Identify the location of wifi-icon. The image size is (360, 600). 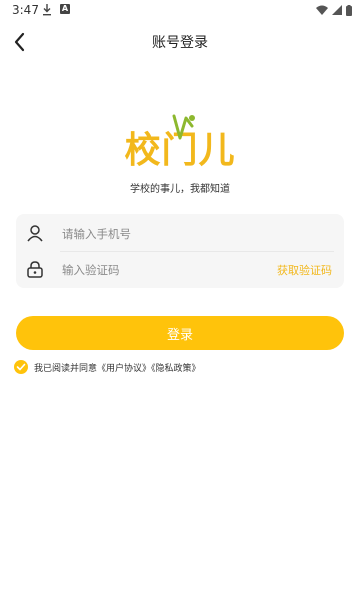
(322, 10).